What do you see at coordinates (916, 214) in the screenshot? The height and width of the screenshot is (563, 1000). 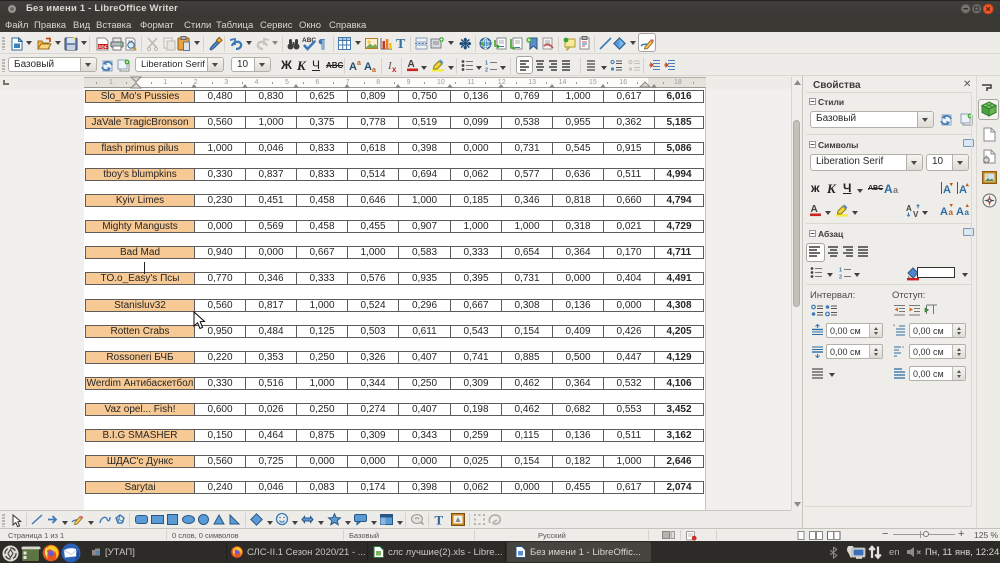 I see `svg-text: V` at bounding box center [916, 214].